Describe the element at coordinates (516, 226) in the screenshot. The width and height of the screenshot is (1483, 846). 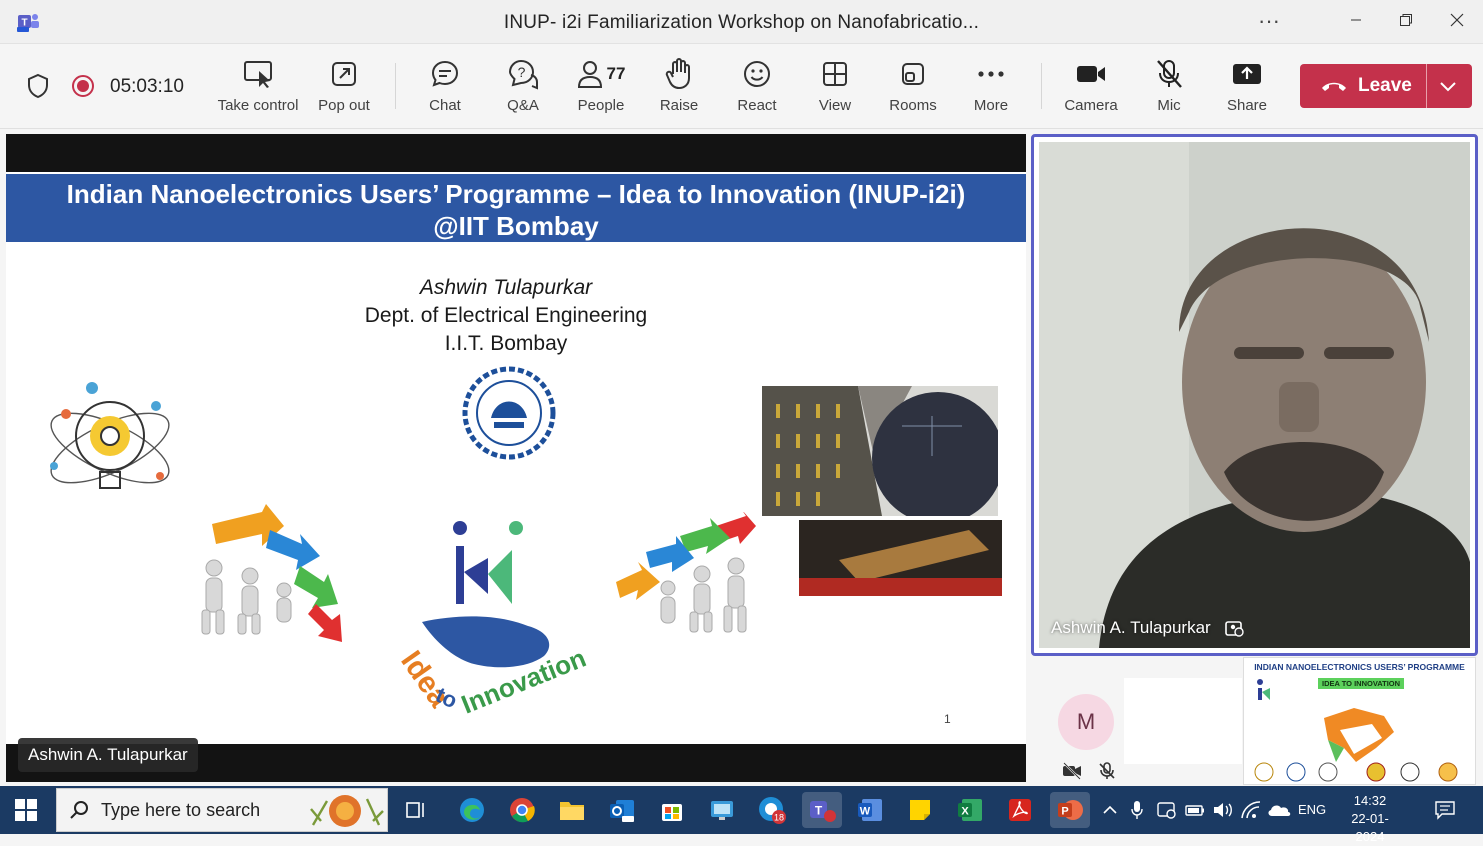
I see `slide-title-line2: @IIT Bombay` at that location.